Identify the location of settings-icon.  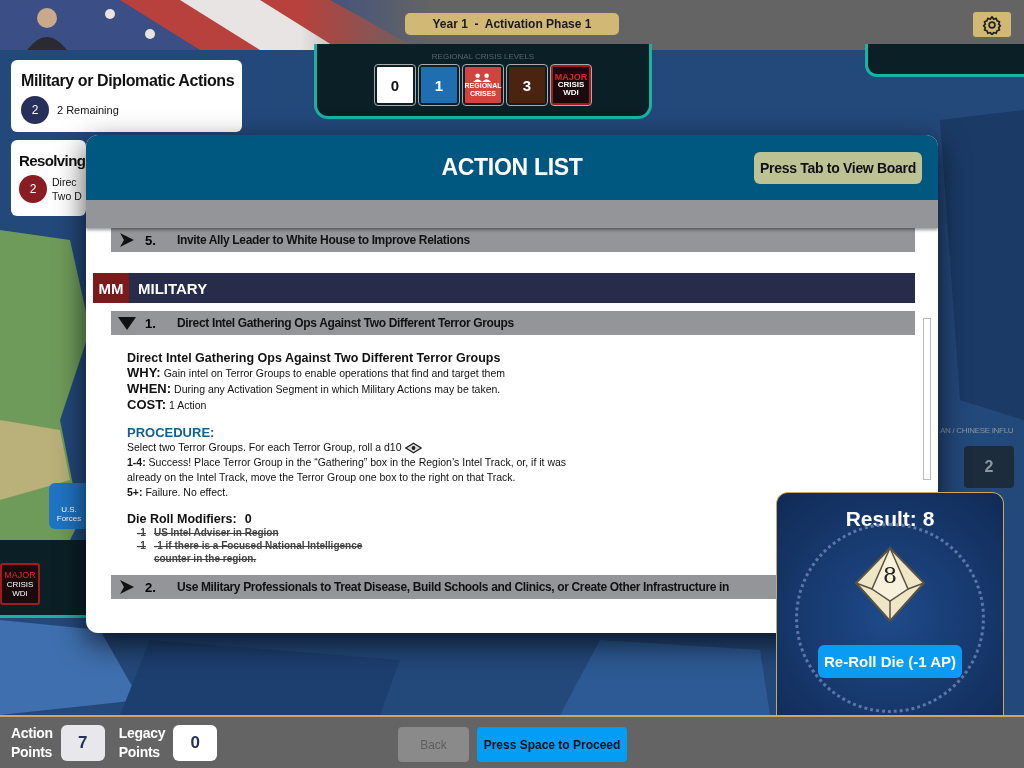
(992, 24).